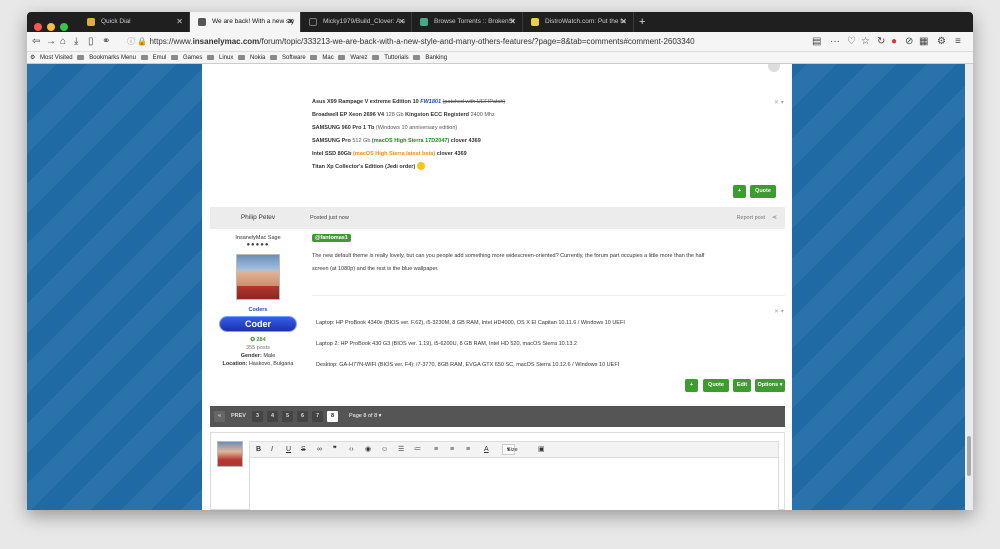 The image size is (1000, 549). Describe the element at coordinates (287, 416) in the screenshot. I see `page-5-button: 5` at that location.